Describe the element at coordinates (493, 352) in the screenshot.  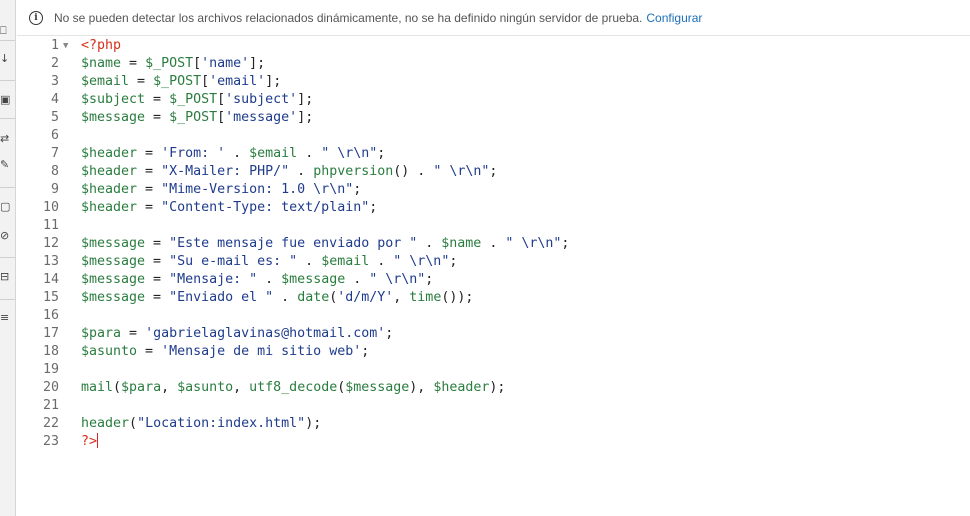
I see `code-line: 18 $asunto = 'Mensaje de mi sitio web';` at that location.